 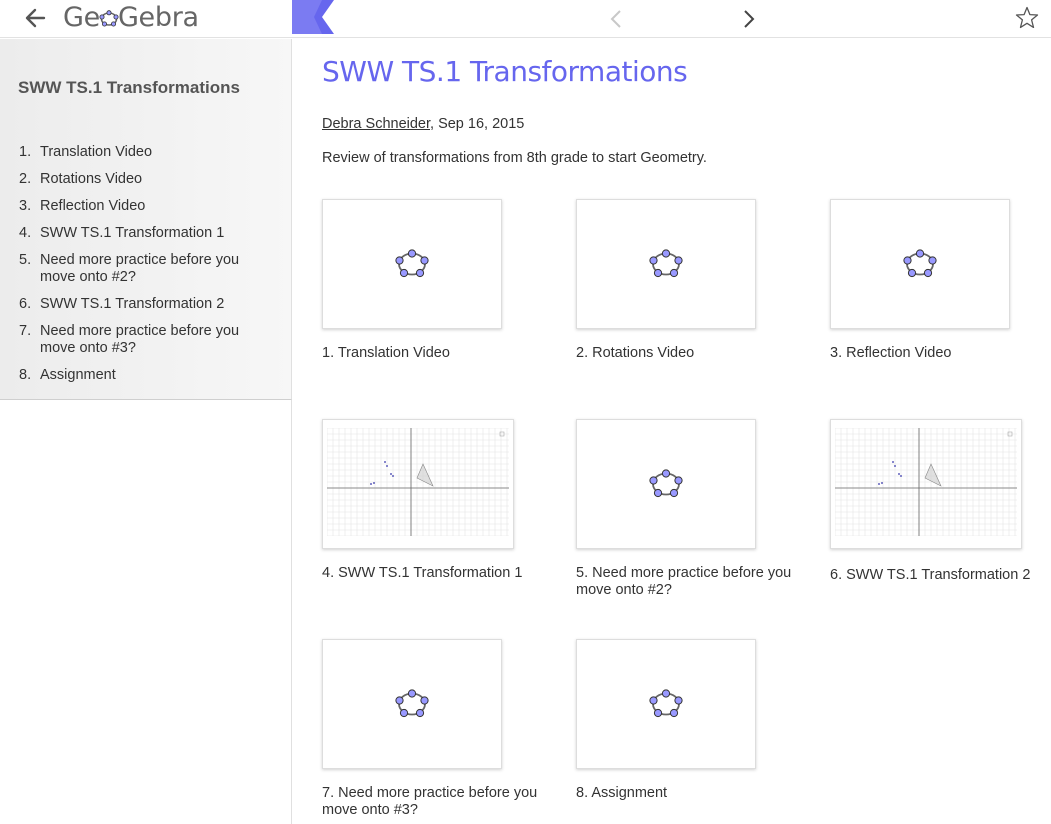 I want to click on card-label: 6. SWW TS.1 Transformation 2, so click(x=937, y=575).